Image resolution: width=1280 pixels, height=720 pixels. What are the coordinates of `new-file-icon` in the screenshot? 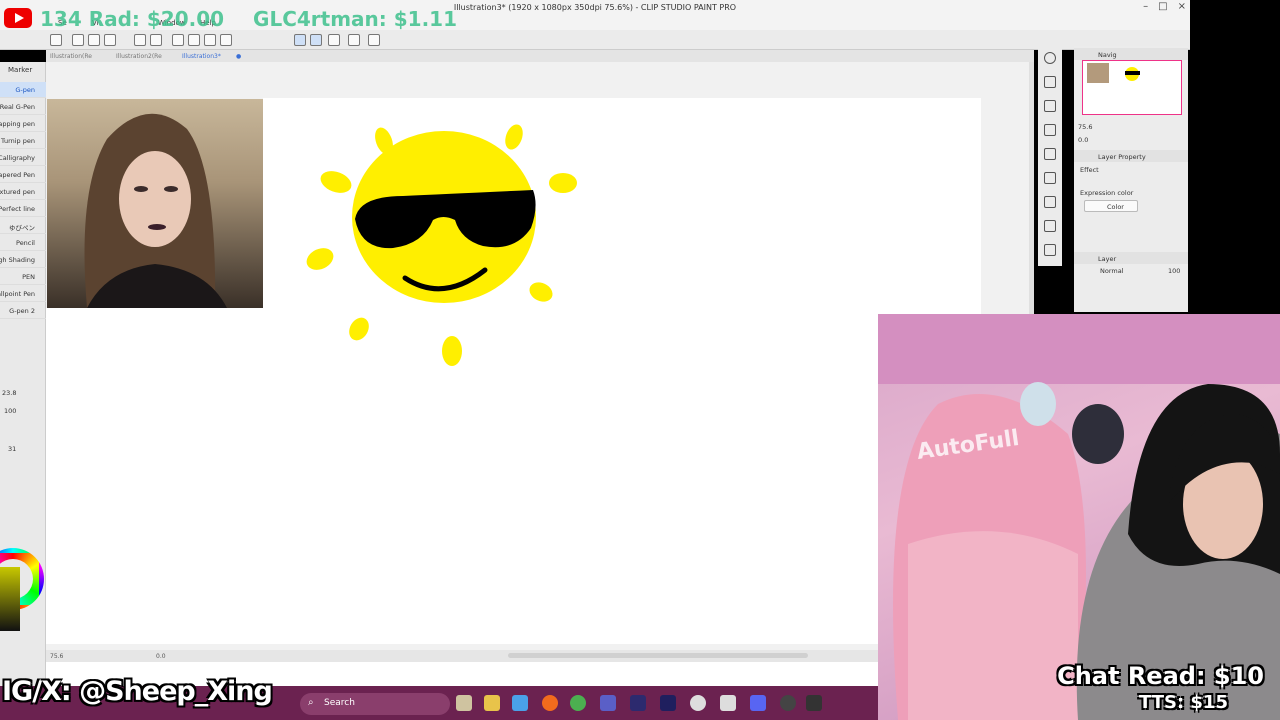 It's located at (78, 40).